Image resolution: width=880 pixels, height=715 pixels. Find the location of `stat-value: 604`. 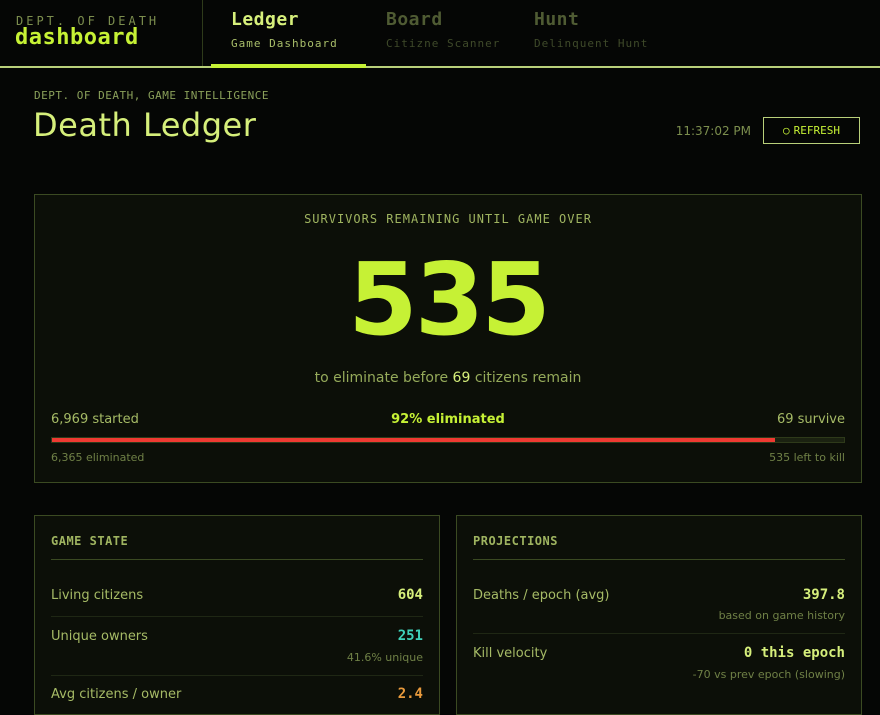

stat-value: 604 is located at coordinates (410, 595).